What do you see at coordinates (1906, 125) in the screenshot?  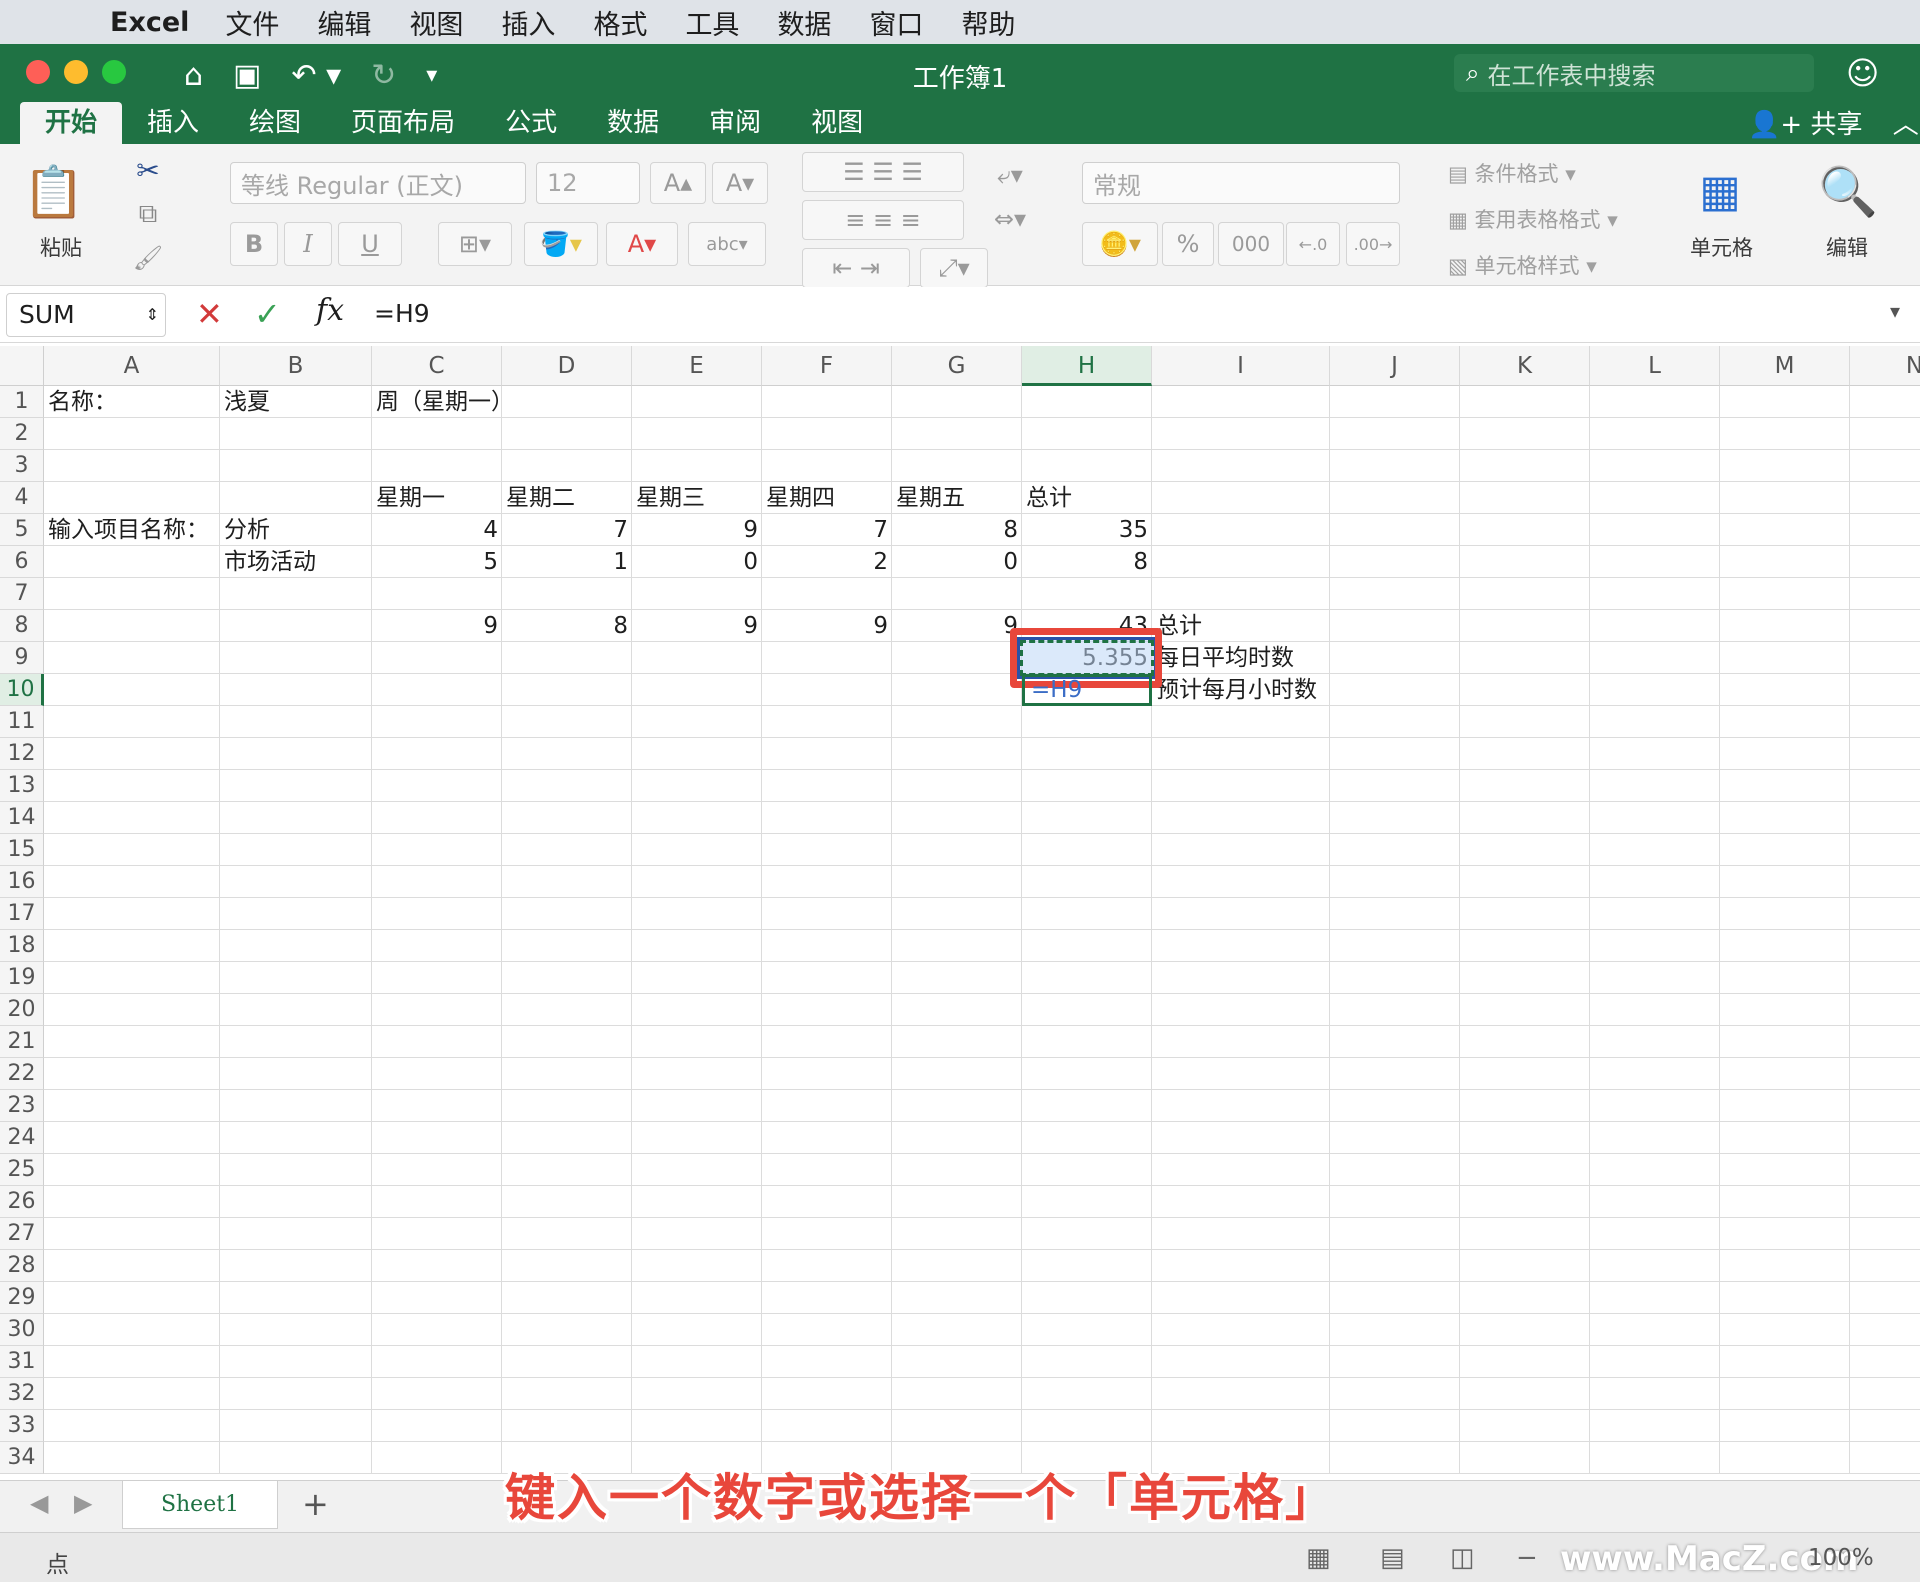 I see `collapse-ribbon-icon: ︿` at bounding box center [1906, 125].